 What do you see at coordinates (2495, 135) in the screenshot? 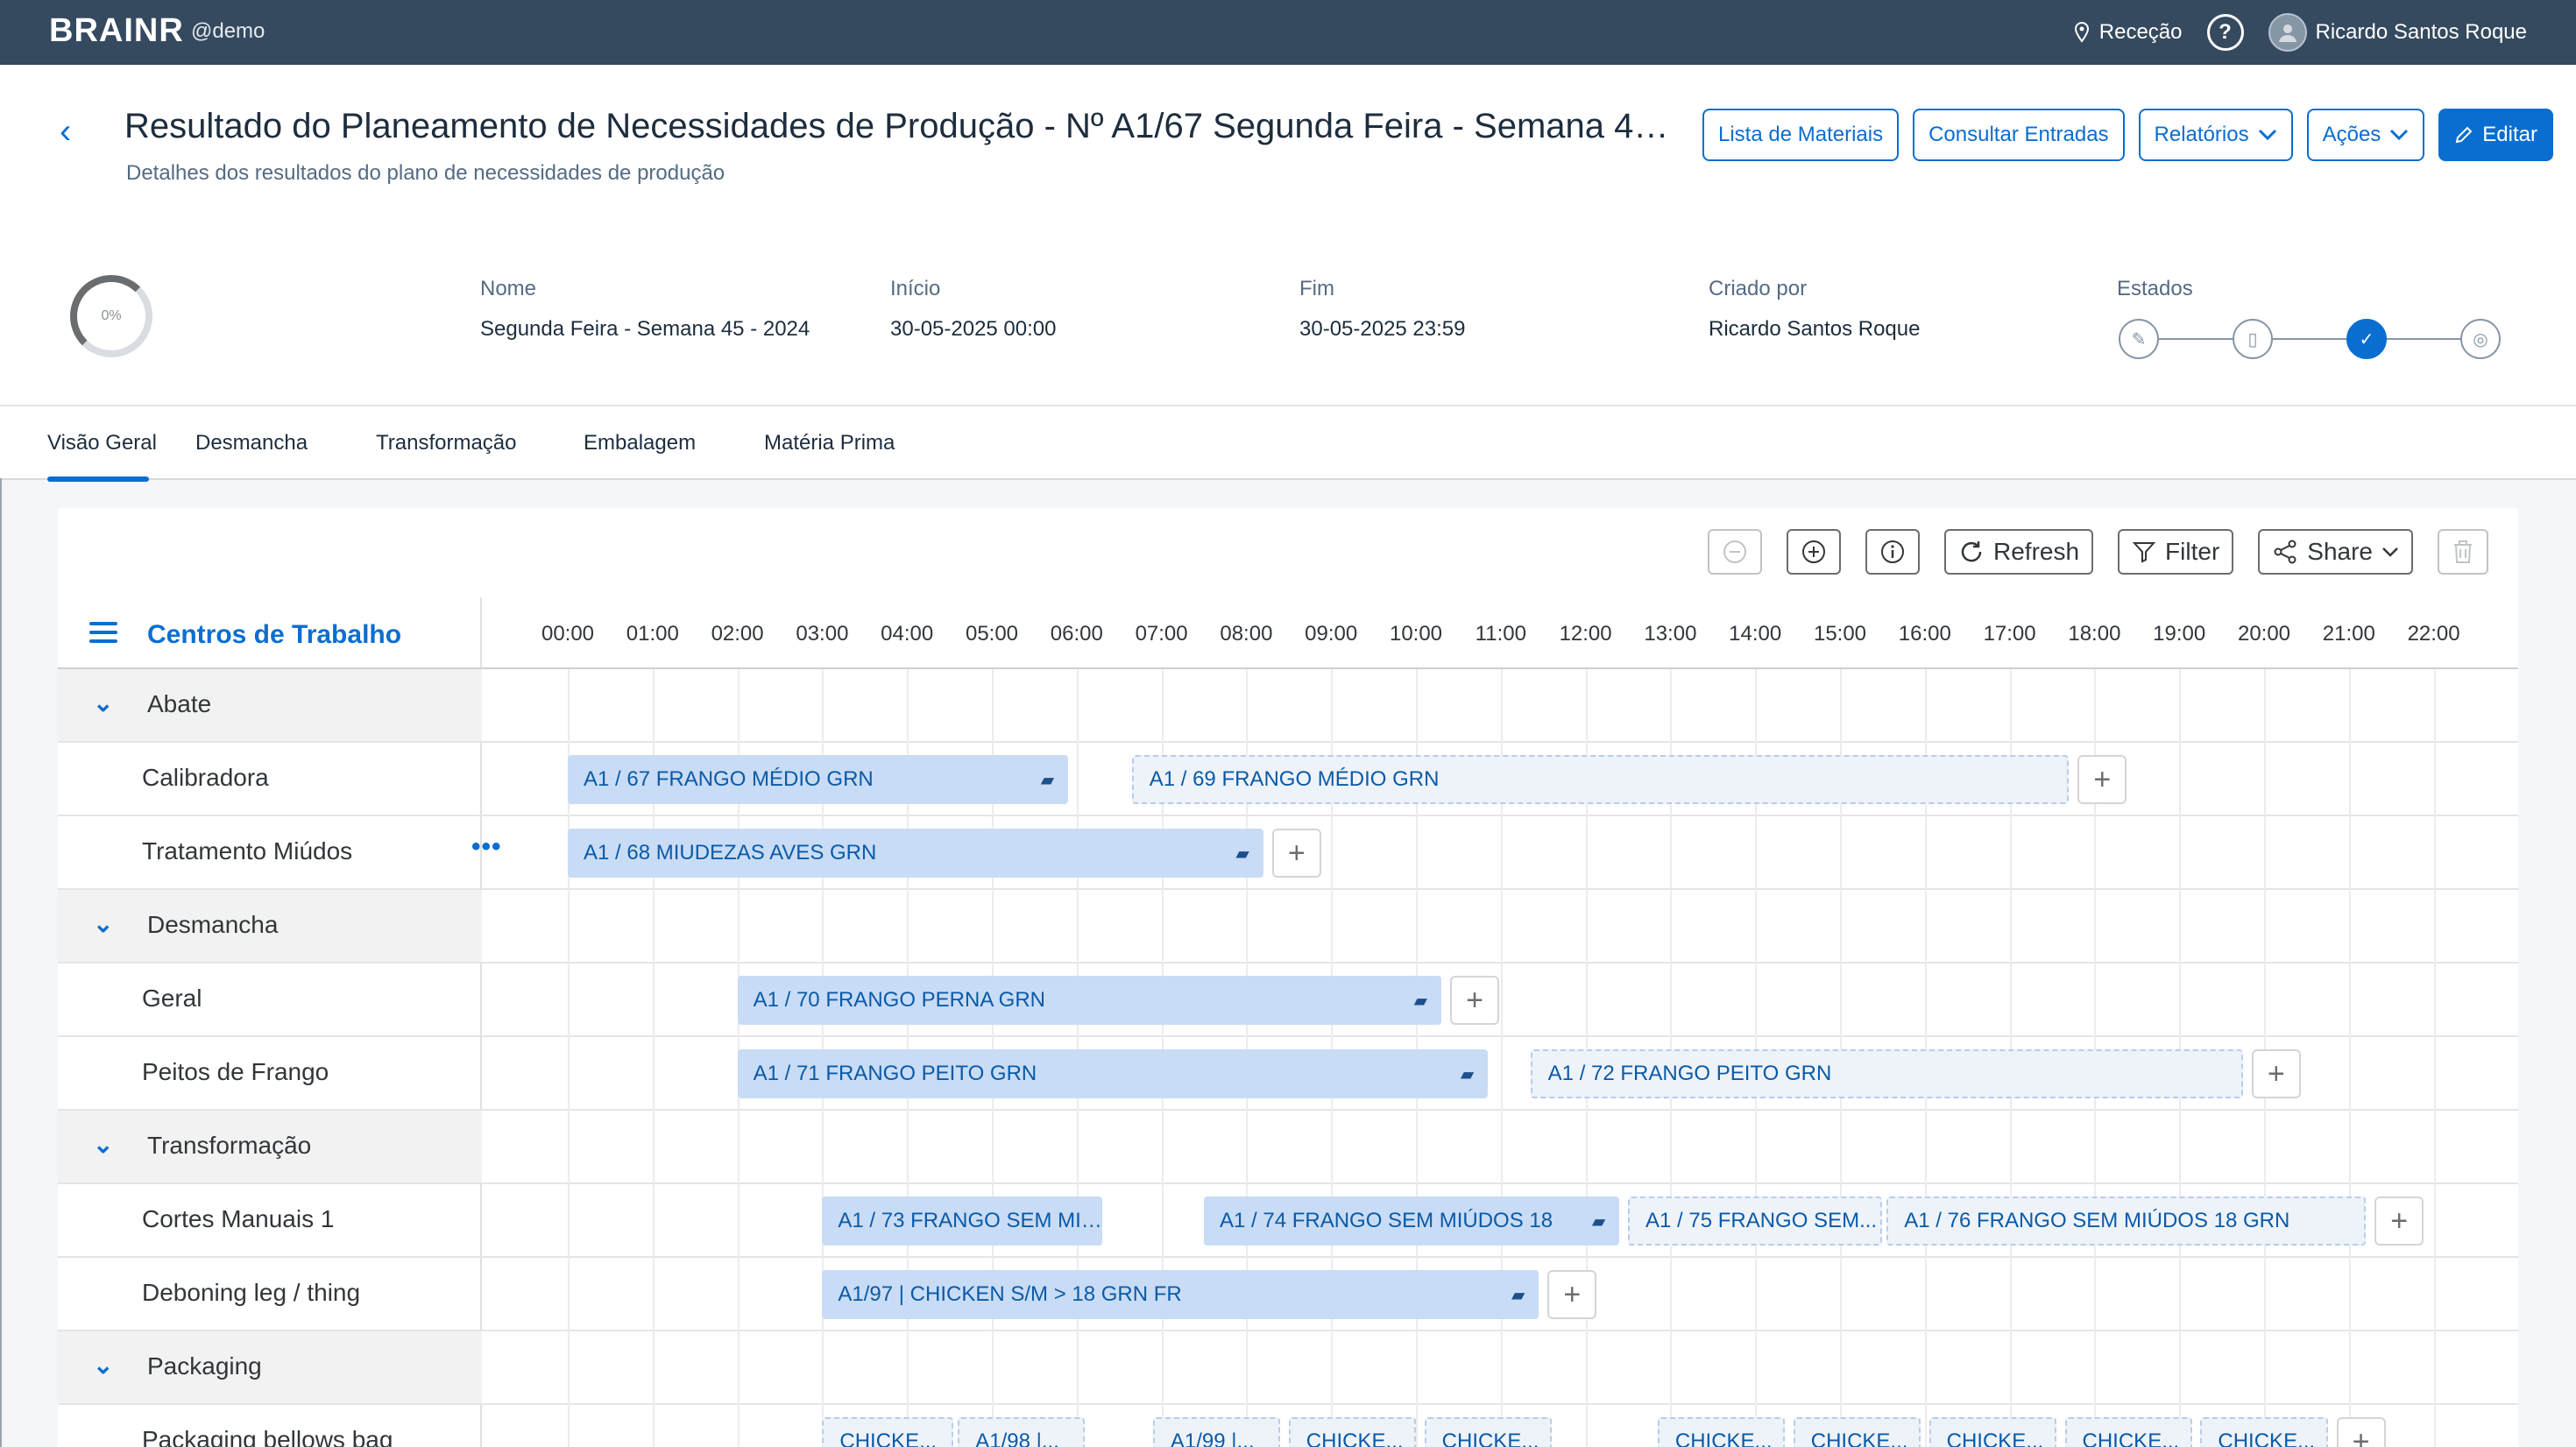
I see `edit-button: Editar` at bounding box center [2495, 135].